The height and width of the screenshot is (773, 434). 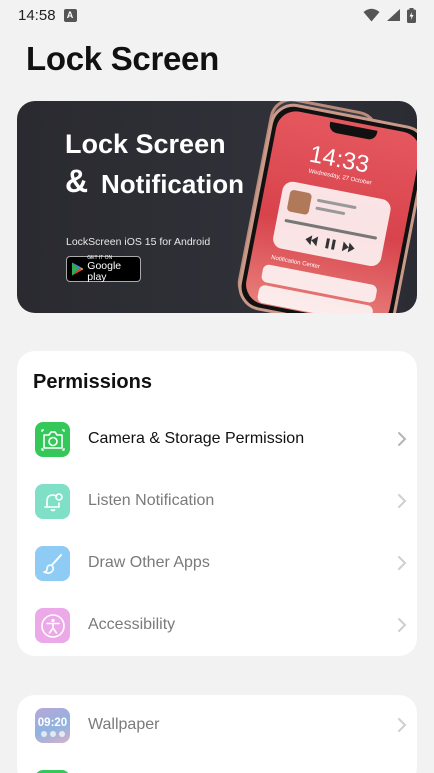 I want to click on permissions-title: Permissions, so click(x=92, y=382).